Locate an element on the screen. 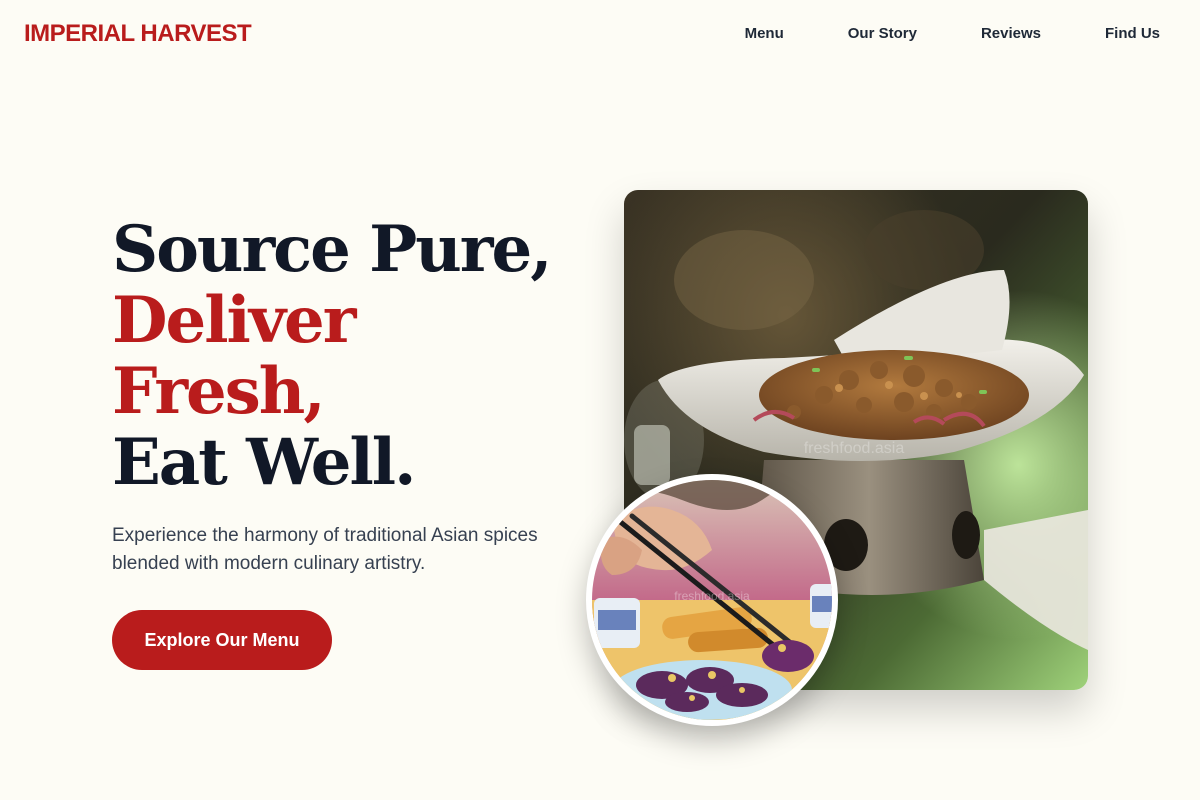 Image resolution: width=1200 pixels, height=800 pixels. hero-title-line-2: Deliver is located at coordinates (234, 320).